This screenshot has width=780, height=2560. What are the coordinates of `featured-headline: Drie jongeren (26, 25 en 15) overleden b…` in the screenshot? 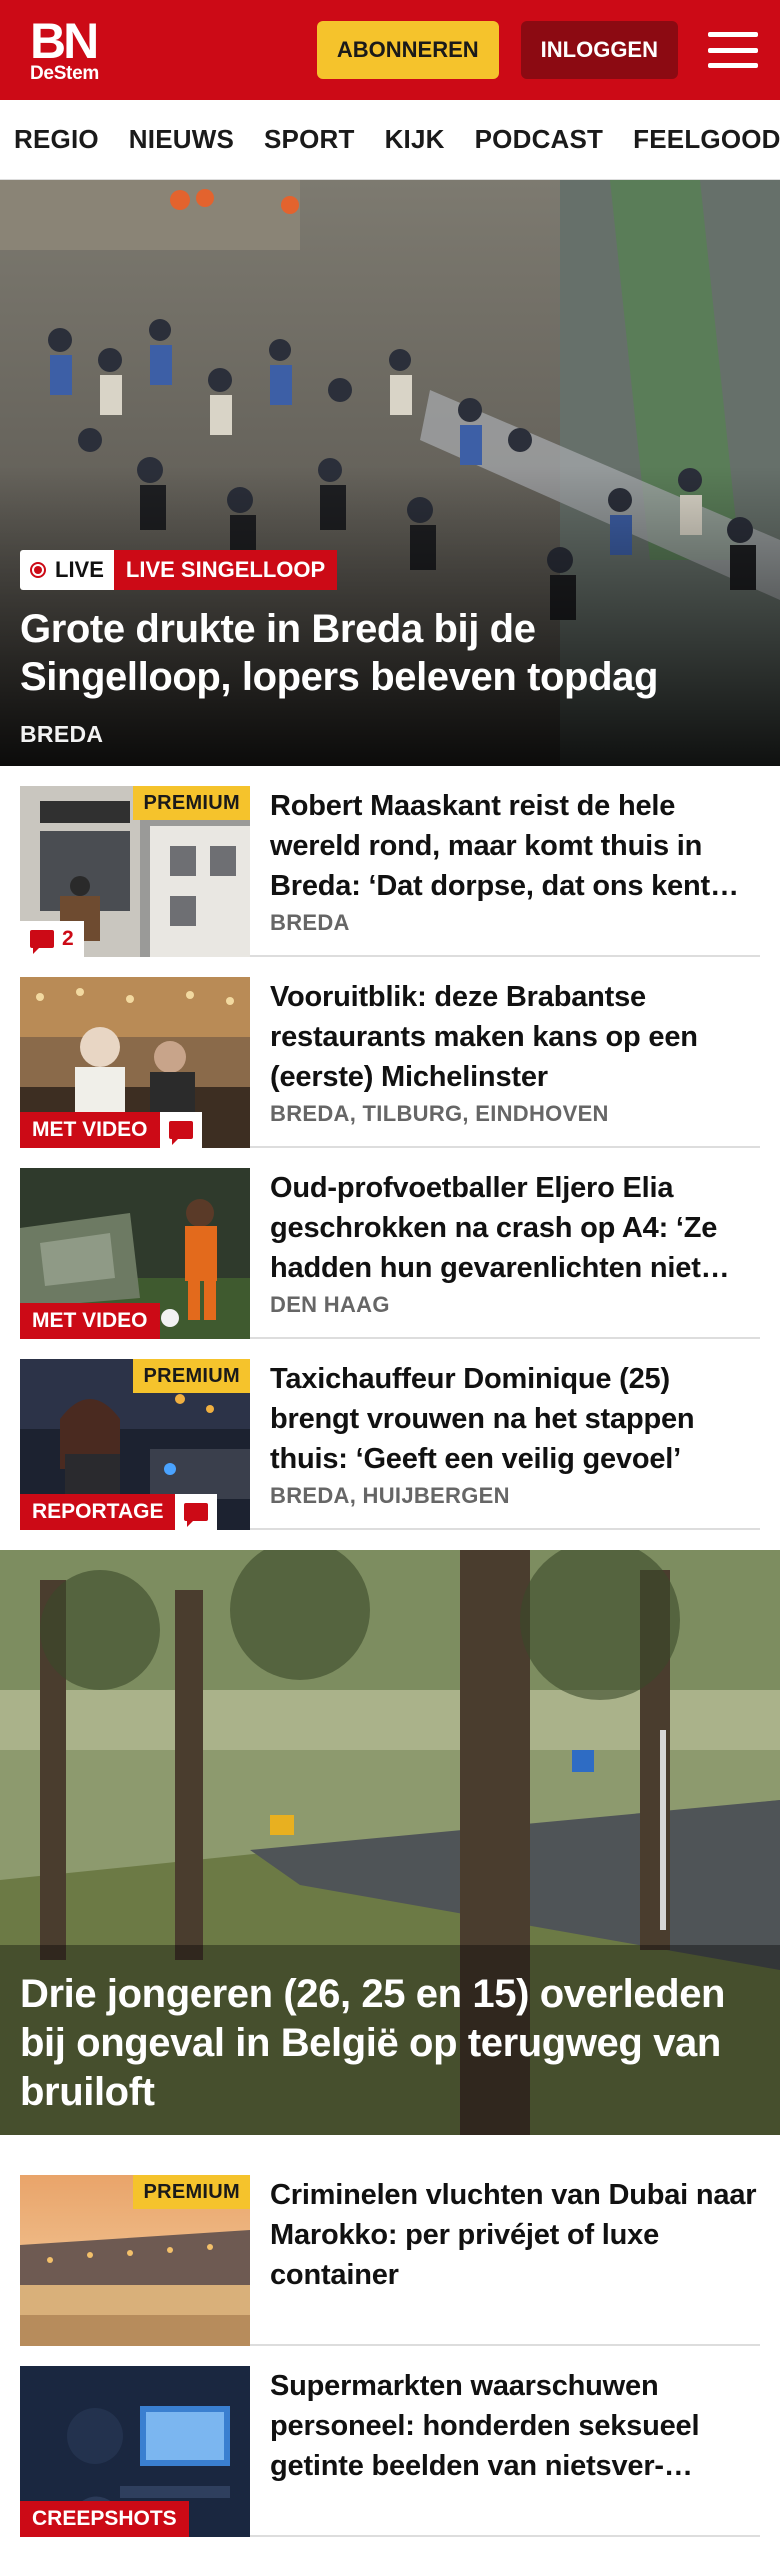 It's located at (385, 2043).